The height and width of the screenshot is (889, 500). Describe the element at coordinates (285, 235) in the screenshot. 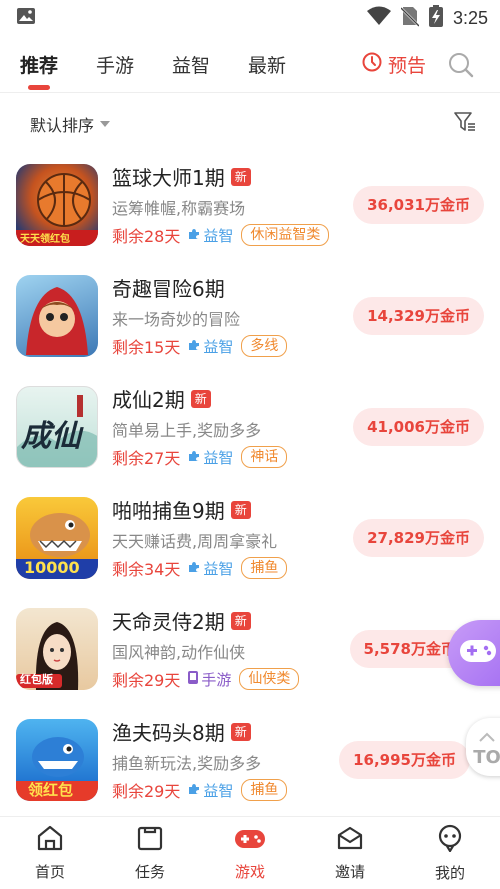

I see `genre-tag: 休闲益智类` at that location.